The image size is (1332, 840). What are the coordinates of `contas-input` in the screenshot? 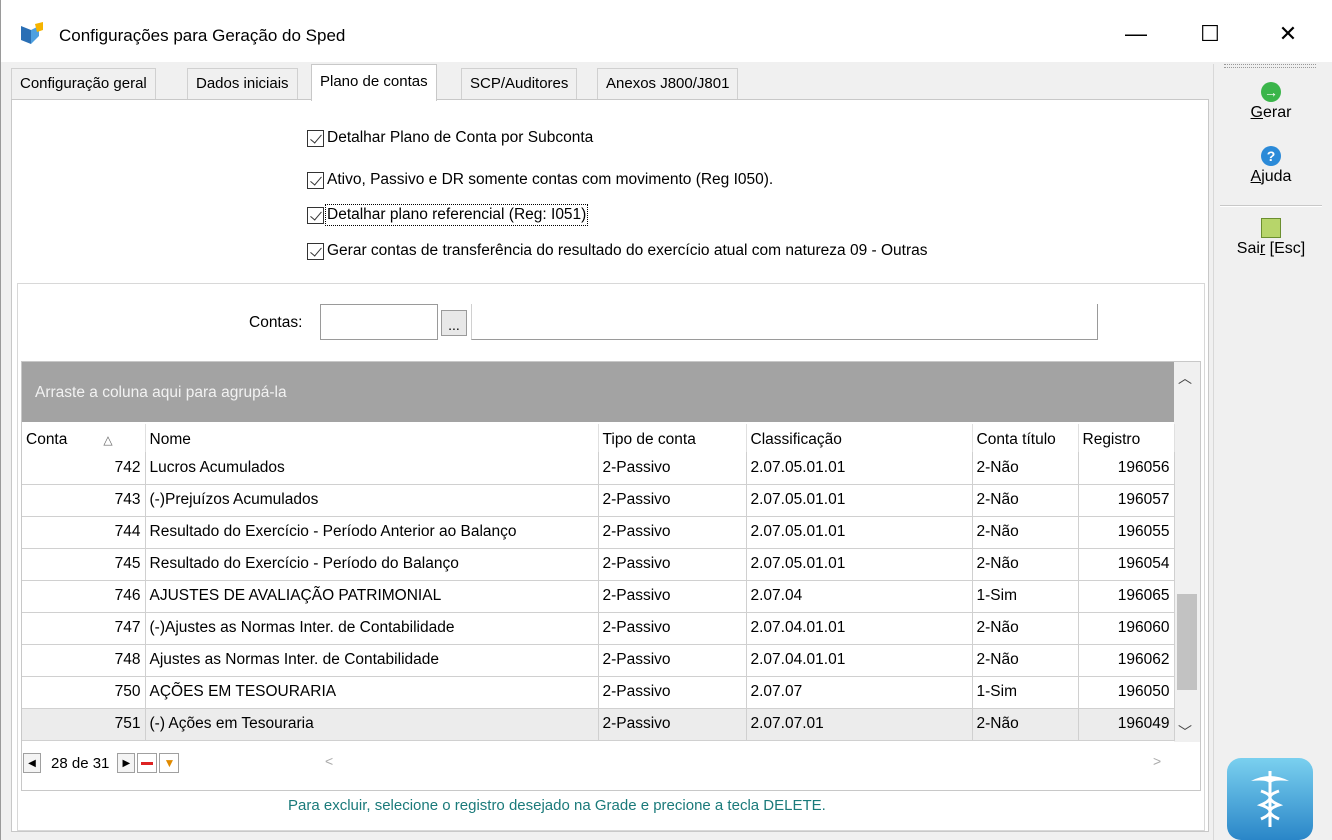 It's located at (379, 322).